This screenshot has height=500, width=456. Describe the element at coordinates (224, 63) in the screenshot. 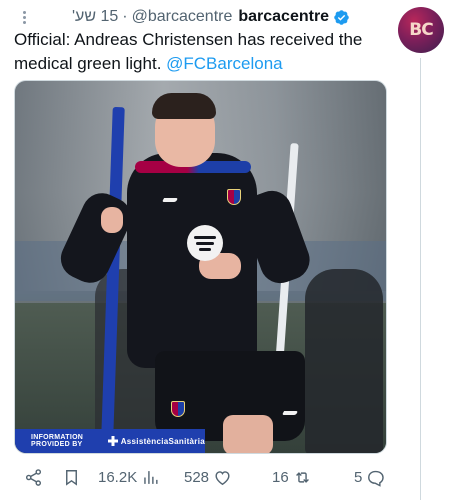

I see `mention-link: @FCBarcelona` at that location.